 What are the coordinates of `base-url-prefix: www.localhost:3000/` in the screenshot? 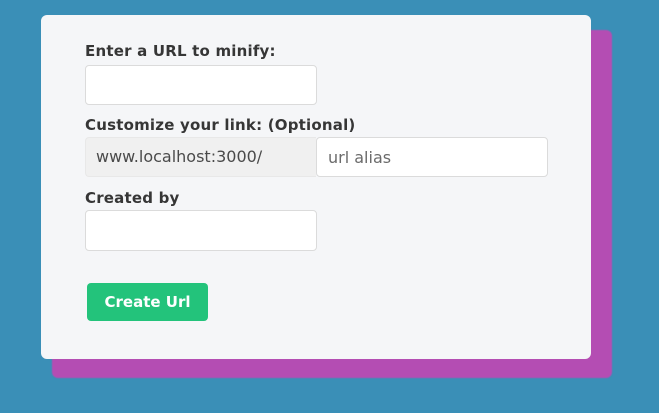 It's located at (200, 157).